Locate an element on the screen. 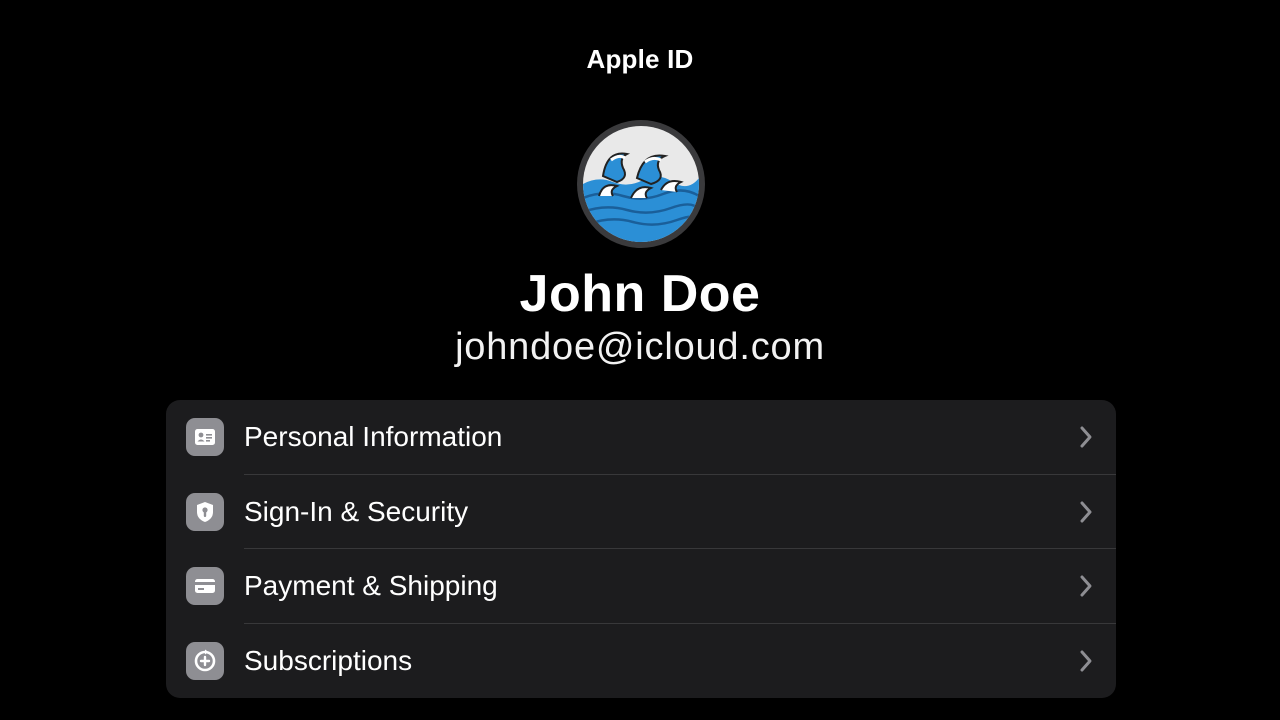  subscriptions-label: Subscriptions is located at coordinates (328, 660).